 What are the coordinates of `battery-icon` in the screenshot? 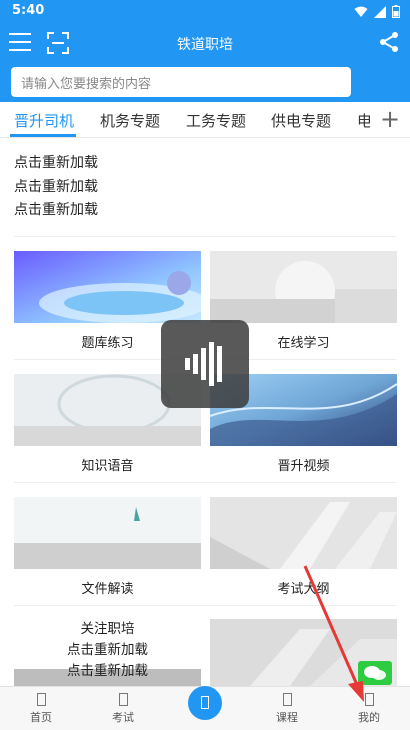 It's located at (396, 11).